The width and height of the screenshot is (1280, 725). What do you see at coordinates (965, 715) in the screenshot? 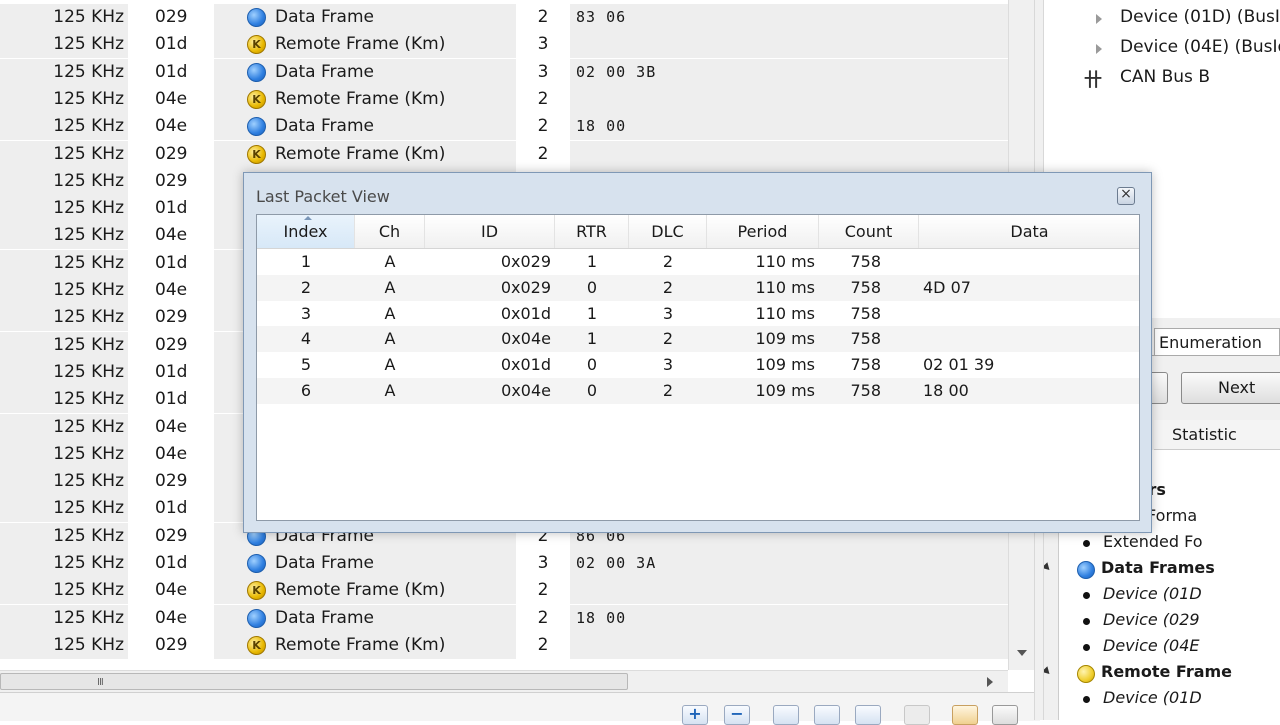
I see `filter-button` at bounding box center [965, 715].